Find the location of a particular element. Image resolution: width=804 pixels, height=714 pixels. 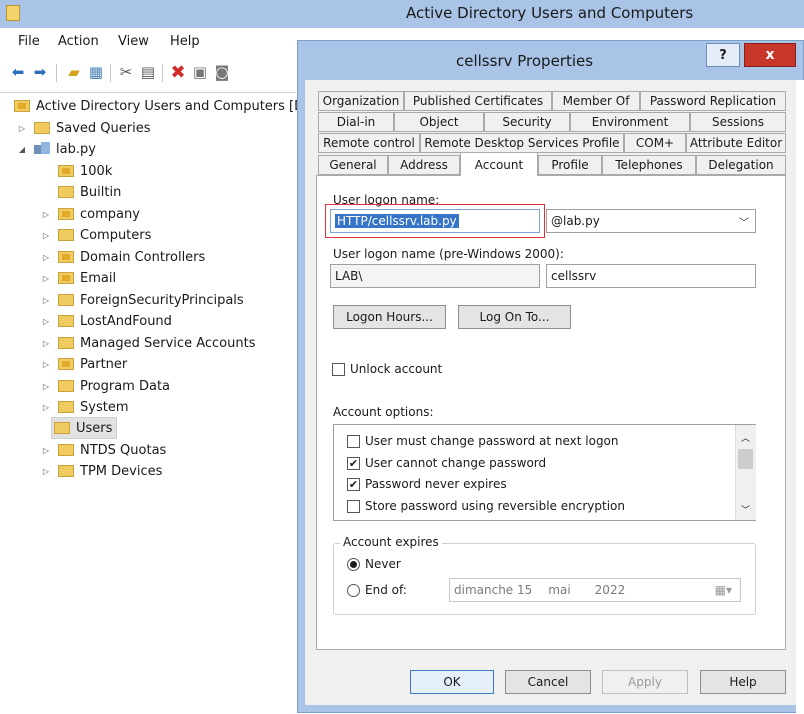

unlock-label: Unlock account is located at coordinates (396, 369).